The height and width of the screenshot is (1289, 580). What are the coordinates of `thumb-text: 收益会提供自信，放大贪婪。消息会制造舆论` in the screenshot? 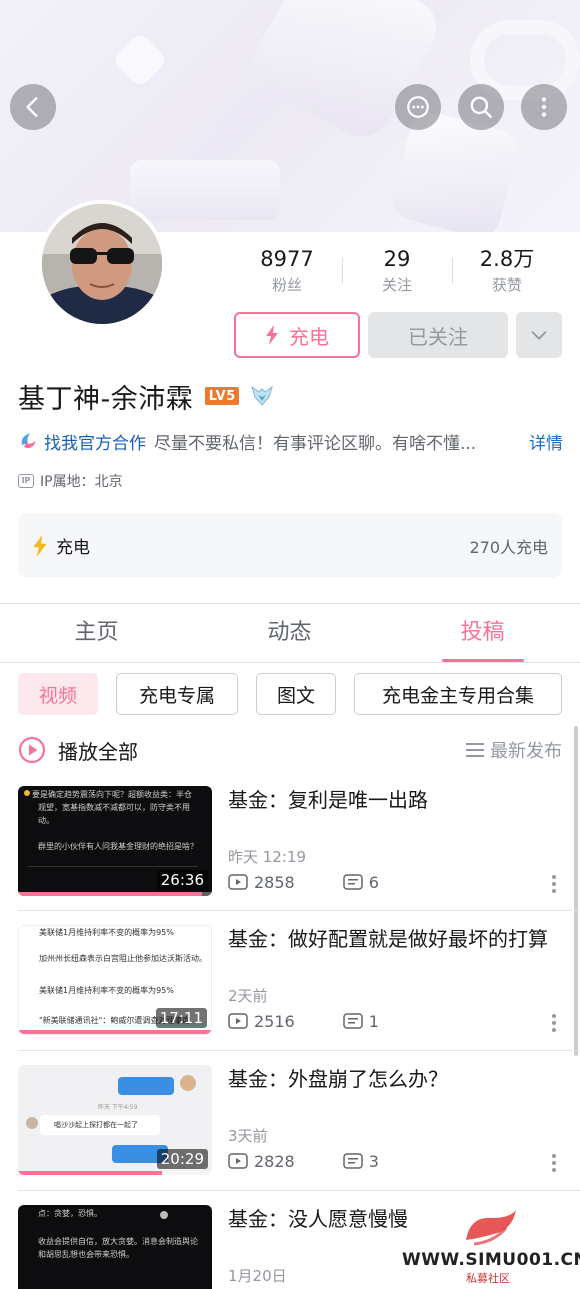 It's located at (118, 1241).